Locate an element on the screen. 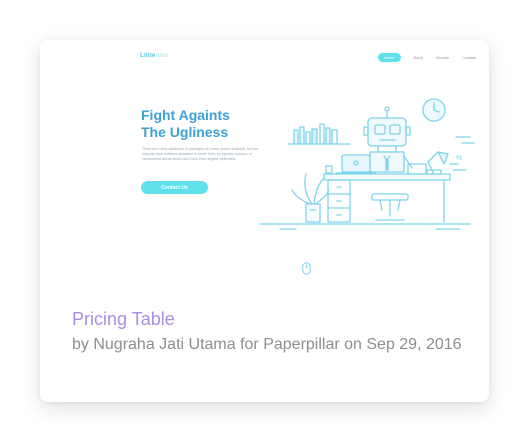  shot-title: Pricing Table is located at coordinates (123, 319).